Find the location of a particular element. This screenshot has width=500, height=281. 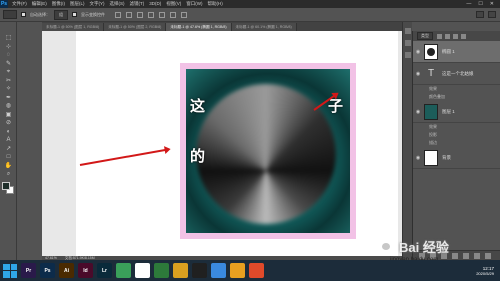

menu-file: 文件(F) is located at coordinates (19, 4).